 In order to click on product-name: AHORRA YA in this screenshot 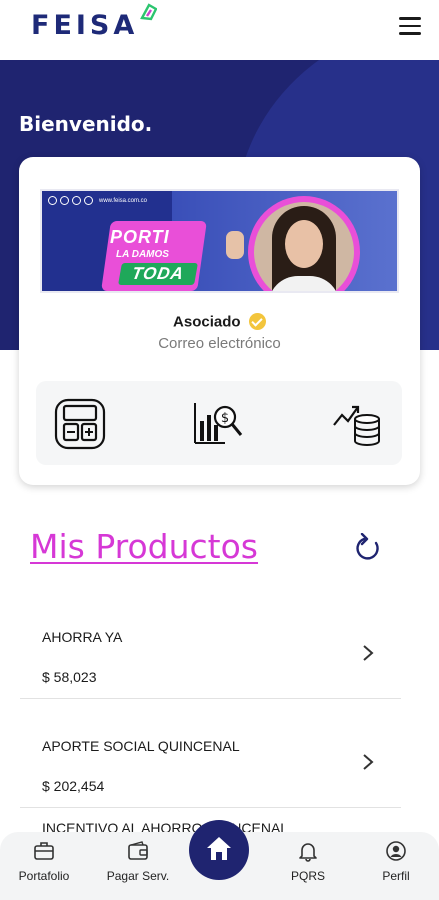, I will do `click(82, 637)`.